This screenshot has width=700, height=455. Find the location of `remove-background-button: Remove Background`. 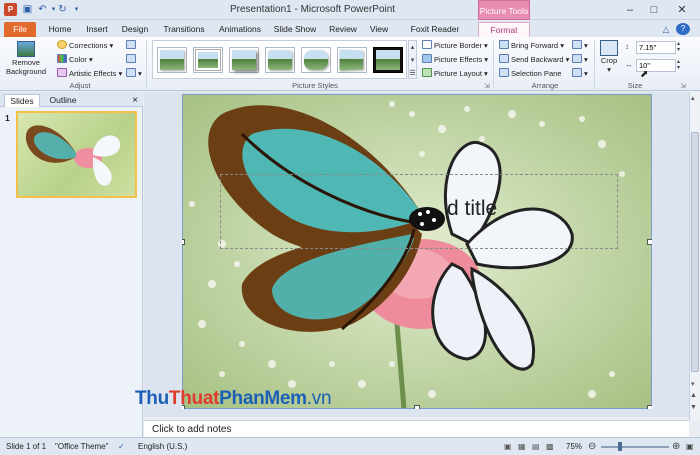

remove-background-button: Remove Background is located at coordinates (26, 60).